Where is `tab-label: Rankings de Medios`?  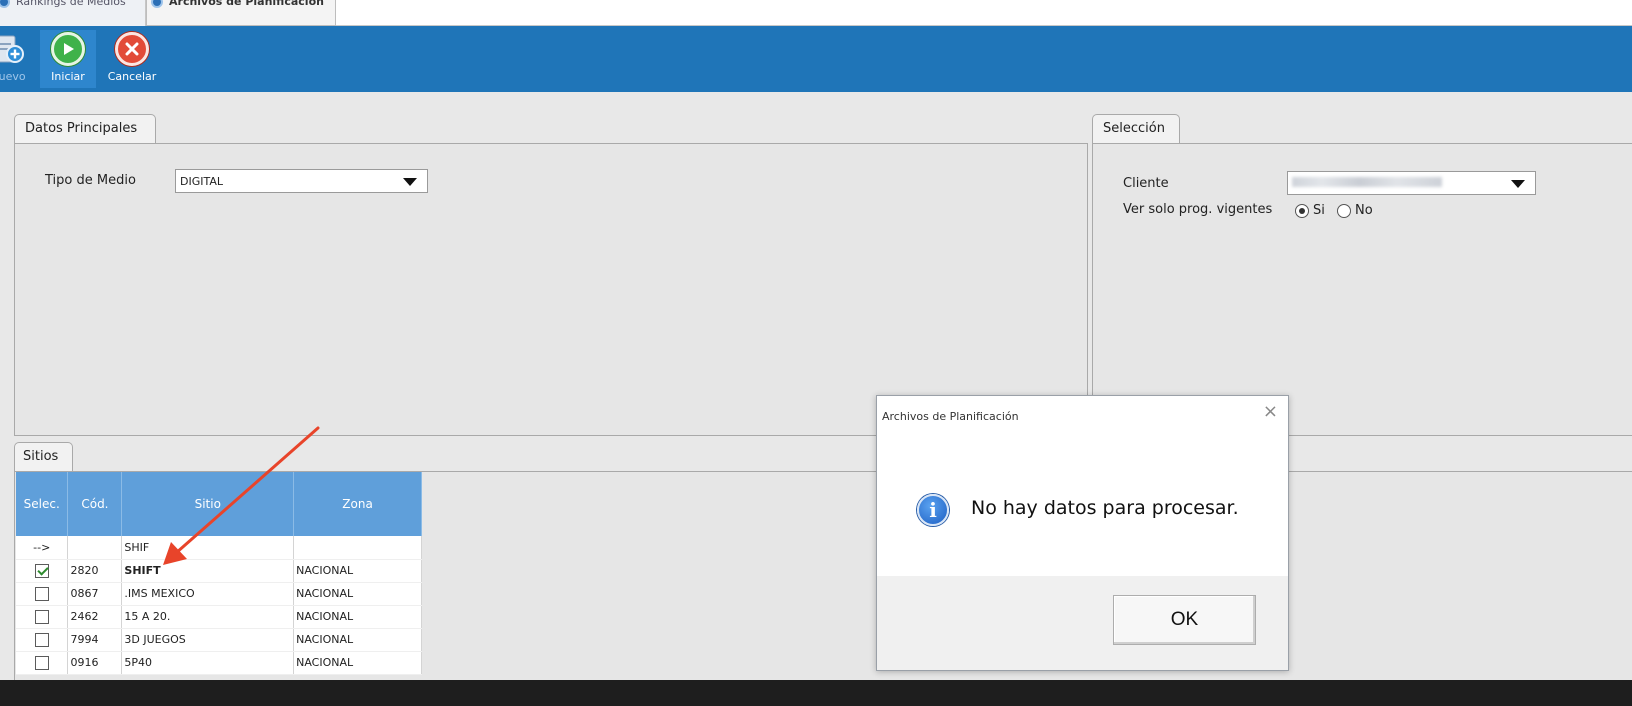
tab-label: Rankings de Medios is located at coordinates (71, 4).